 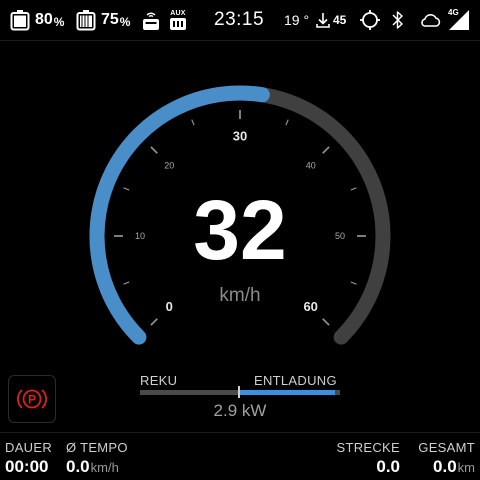 I want to click on download-icon, so click(x=323, y=20).